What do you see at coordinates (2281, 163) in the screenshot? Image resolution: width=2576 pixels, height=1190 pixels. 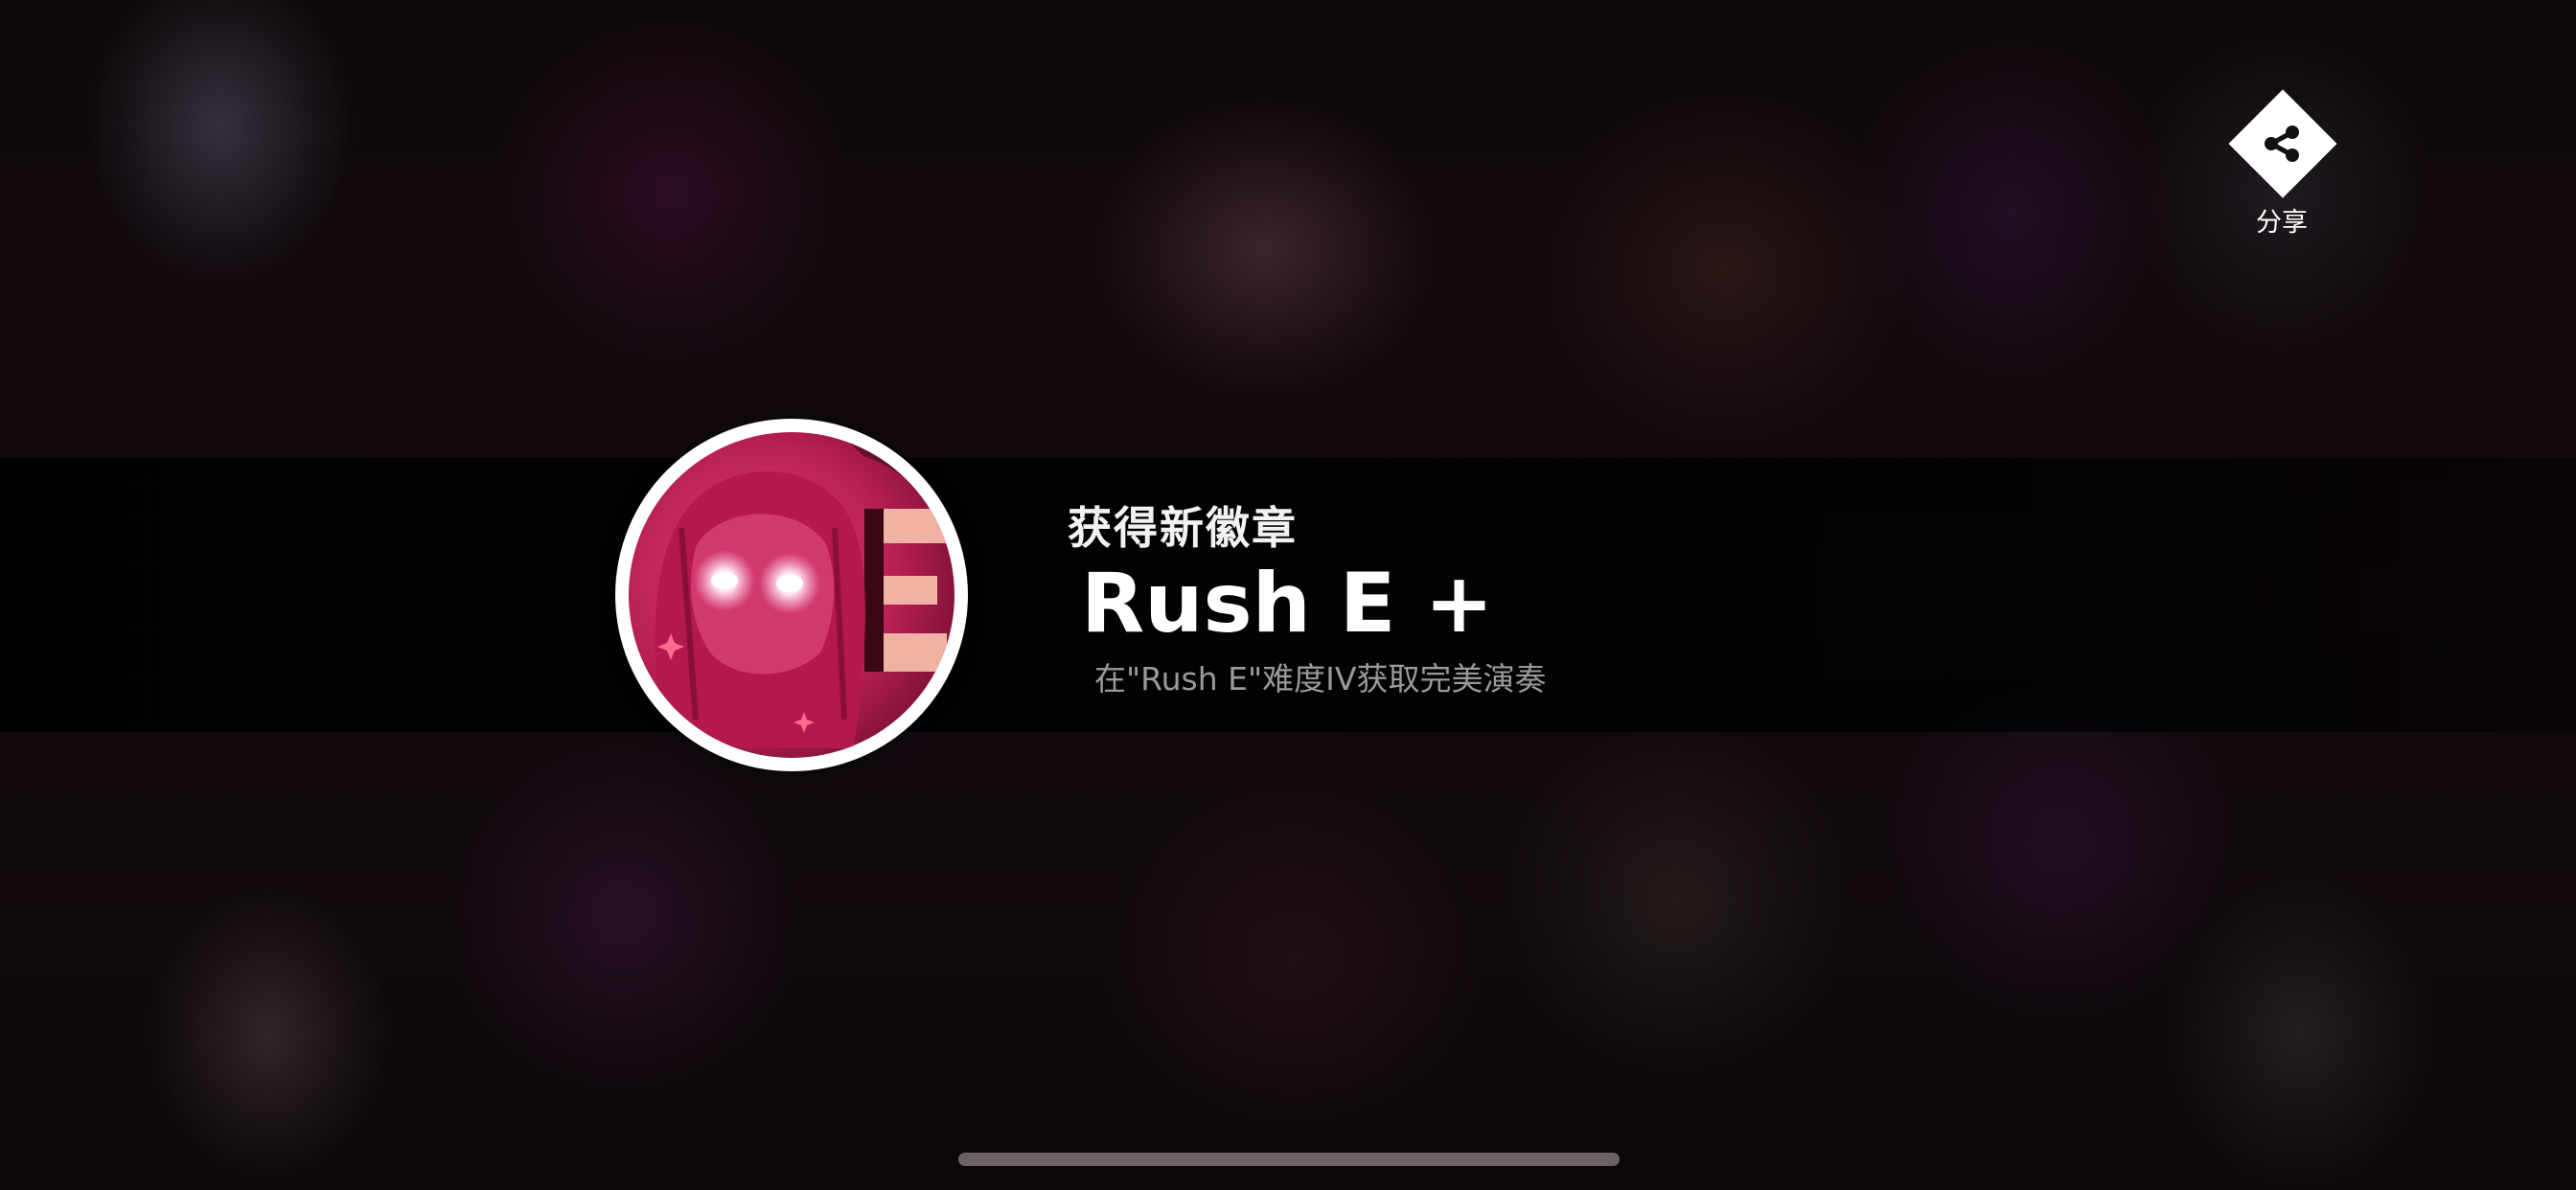 I see `share-button: 分享` at bounding box center [2281, 163].